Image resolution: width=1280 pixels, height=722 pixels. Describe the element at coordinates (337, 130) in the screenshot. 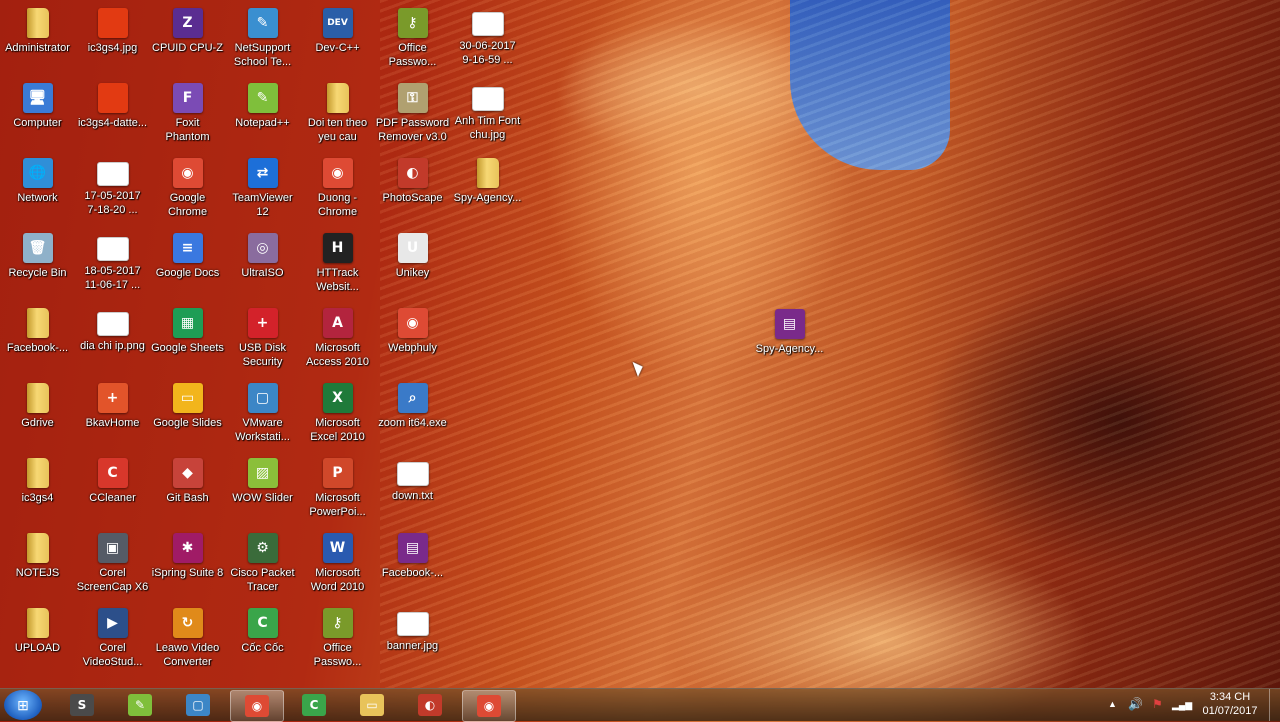

I see `desktop-shortcut-label: Doi ten theo yeu cau` at that location.